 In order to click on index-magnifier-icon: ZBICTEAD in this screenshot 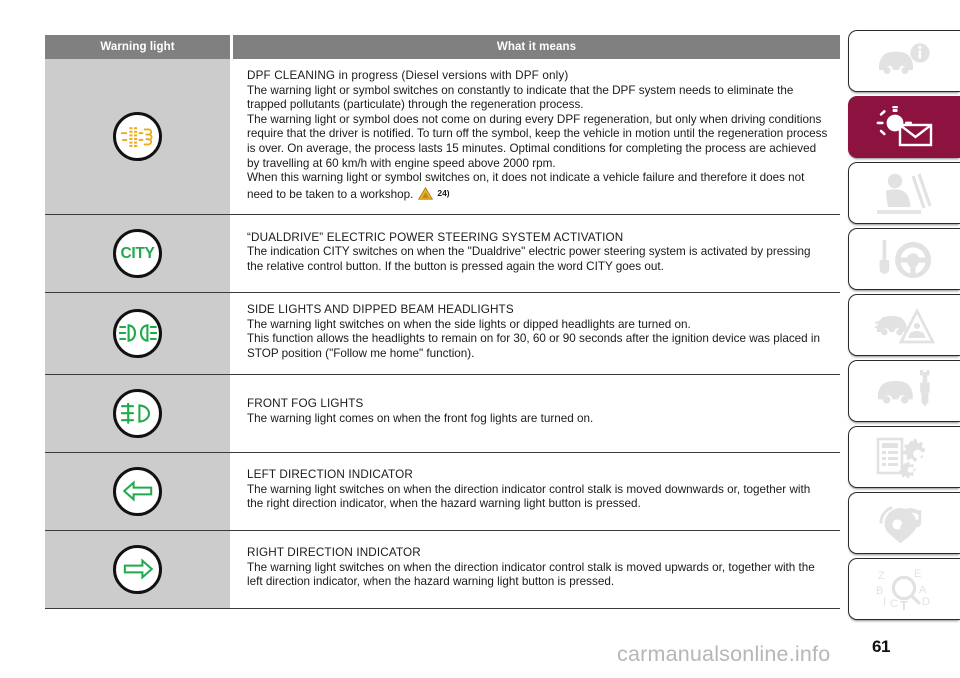, I will do `click(905, 589)`.